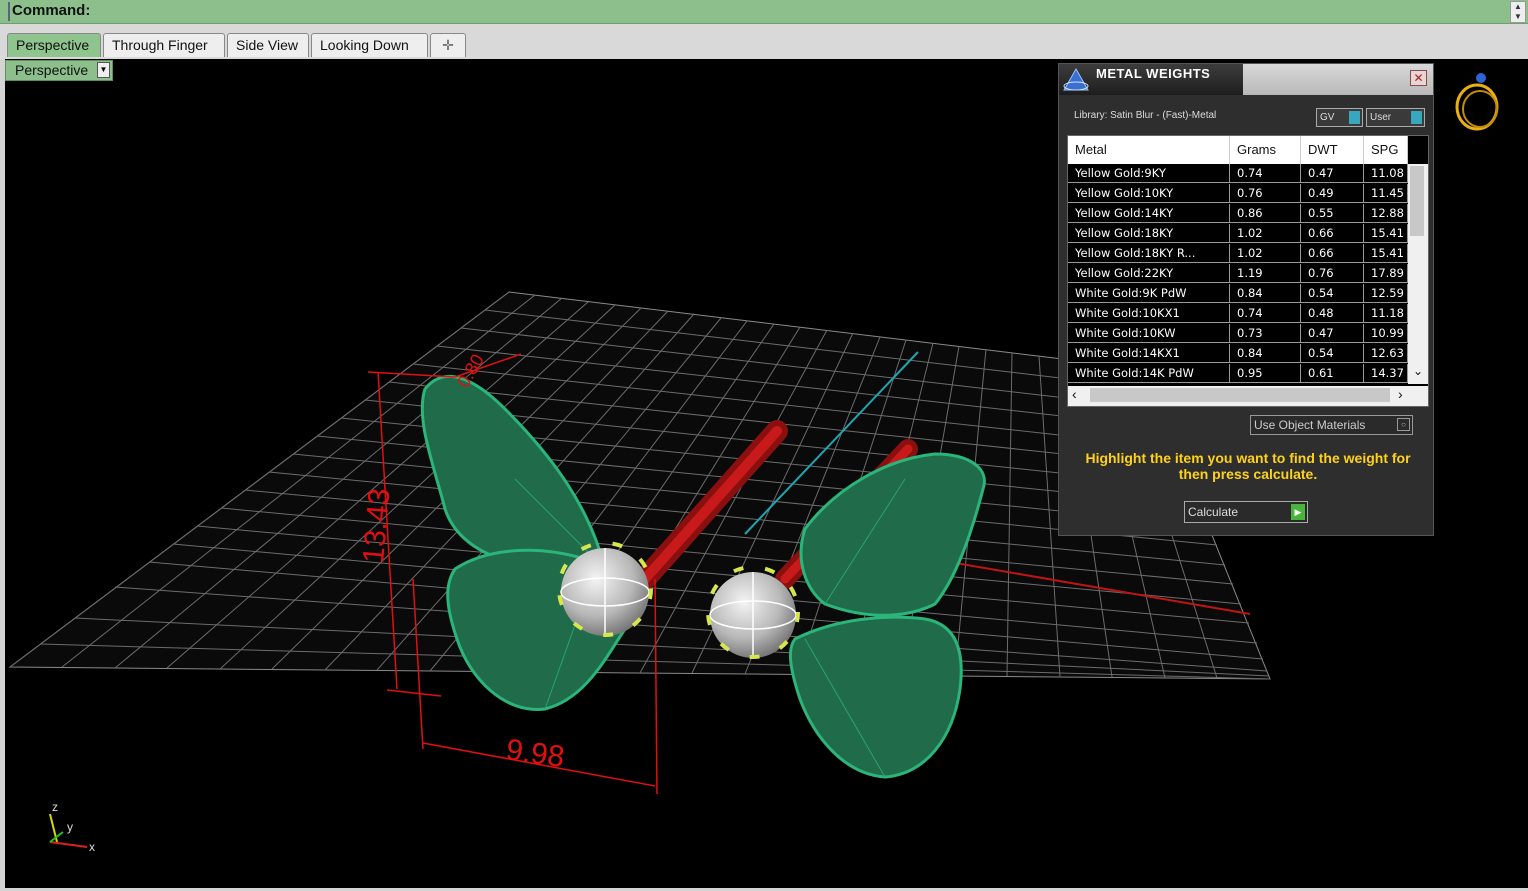 The height and width of the screenshot is (891, 1528). Describe the element at coordinates (1395, 117) in the screenshot. I see `user-toggle: User` at that location.